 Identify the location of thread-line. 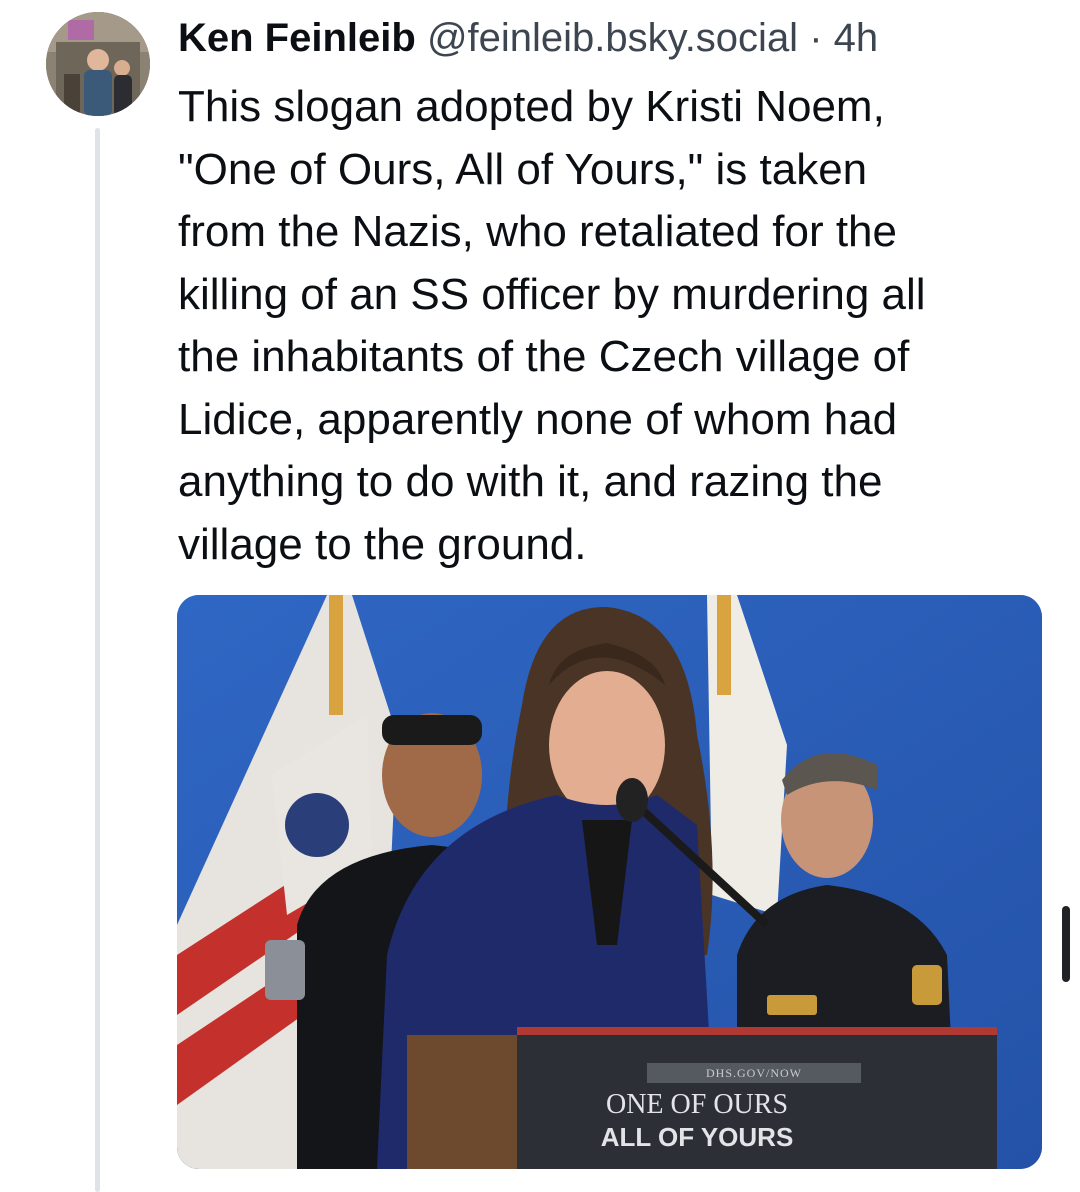
(97, 660).